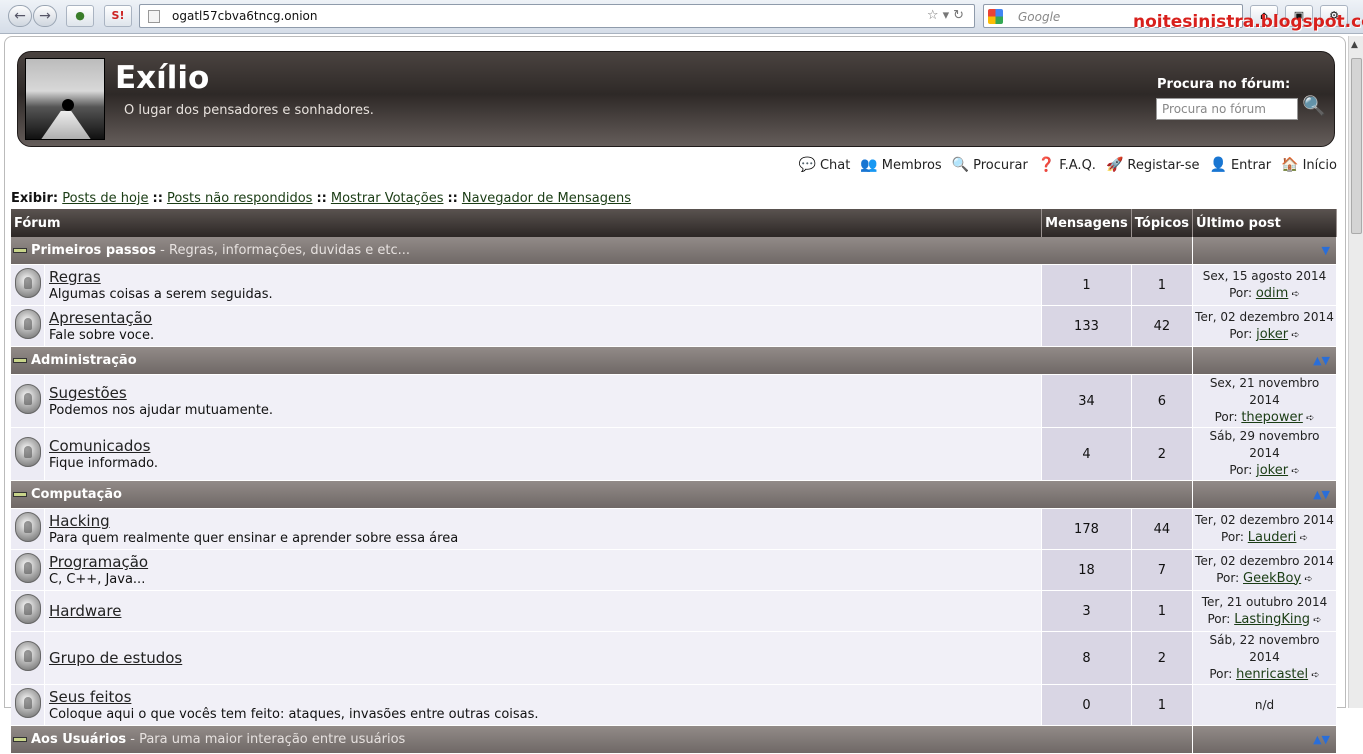 Image resolution: width=1363 pixels, height=754 pixels. Describe the element at coordinates (99, 446) in the screenshot. I see `forum-link: Comunicados` at that location.